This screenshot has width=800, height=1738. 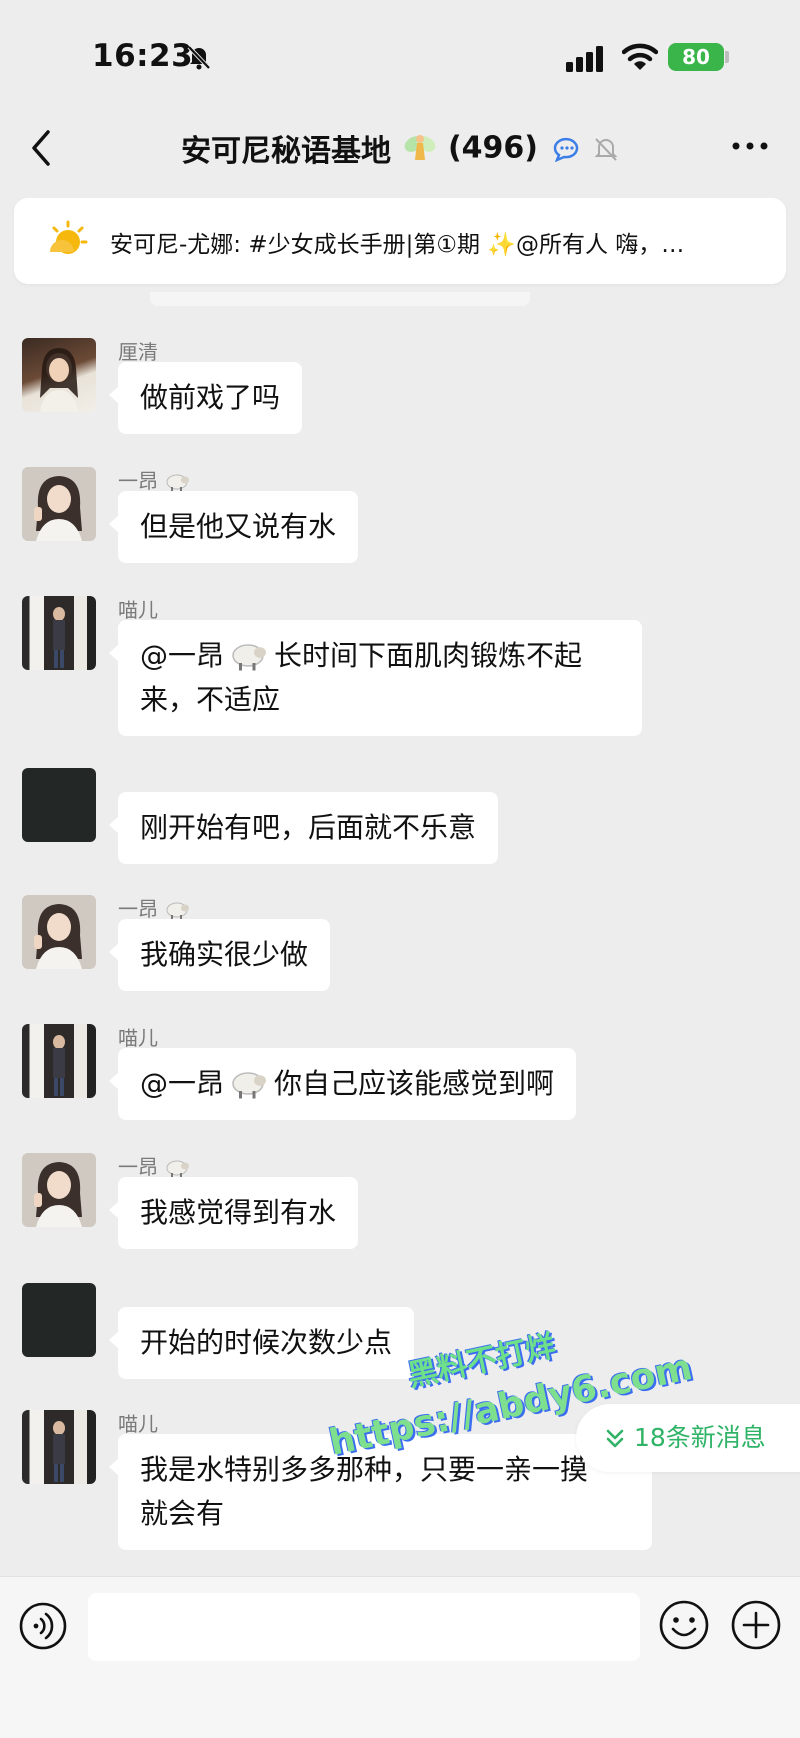 What do you see at coordinates (303, 828) in the screenshot?
I see `message-bubble: 刚开始有吧，后面就不乐意` at bounding box center [303, 828].